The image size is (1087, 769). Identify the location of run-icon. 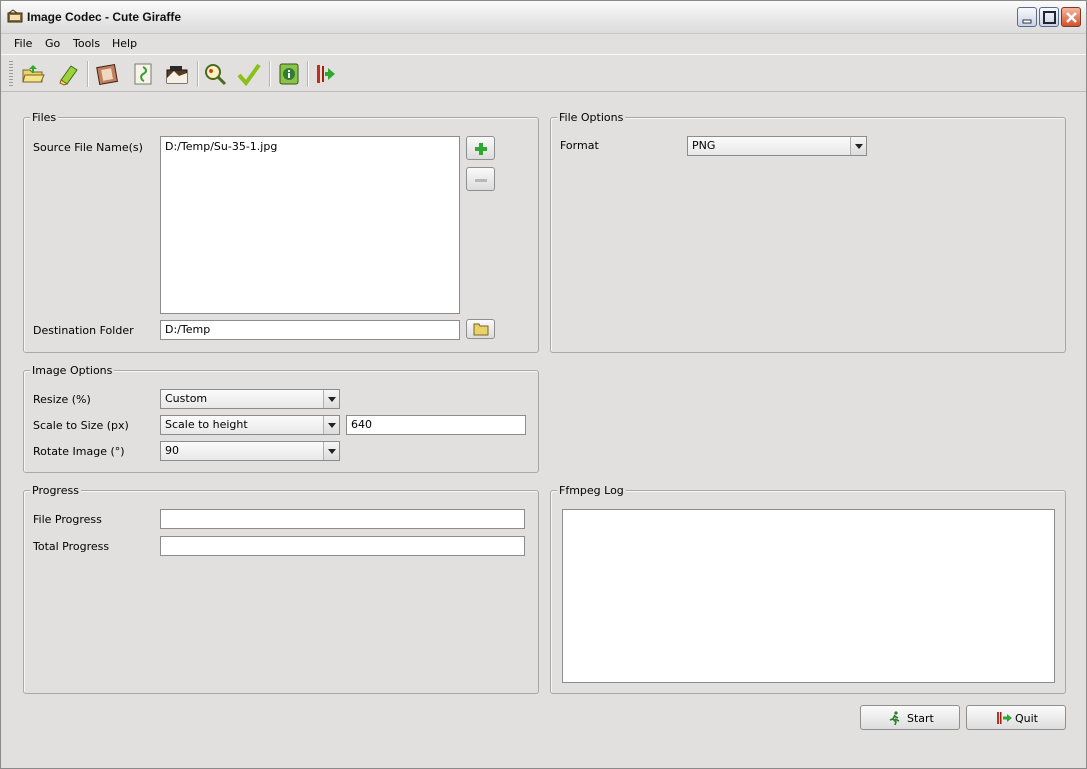
(894, 718).